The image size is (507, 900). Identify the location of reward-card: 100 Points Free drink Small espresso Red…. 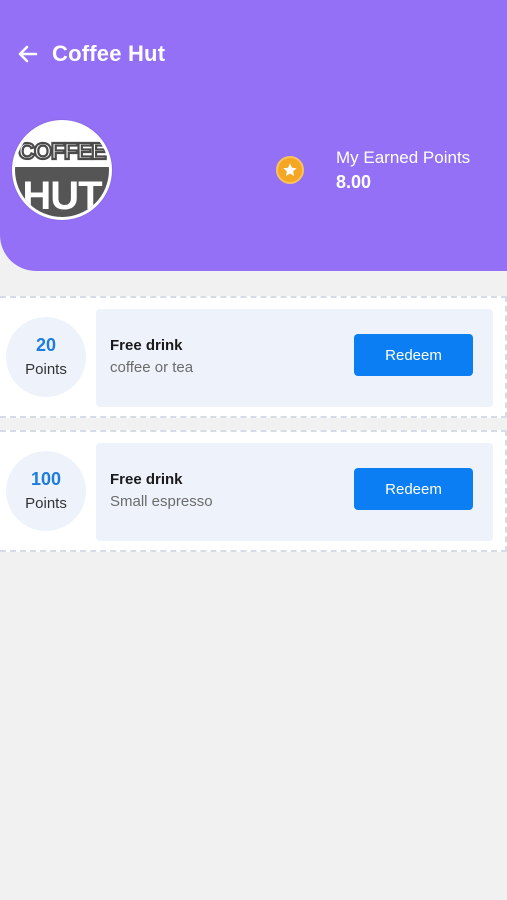
(253, 491).